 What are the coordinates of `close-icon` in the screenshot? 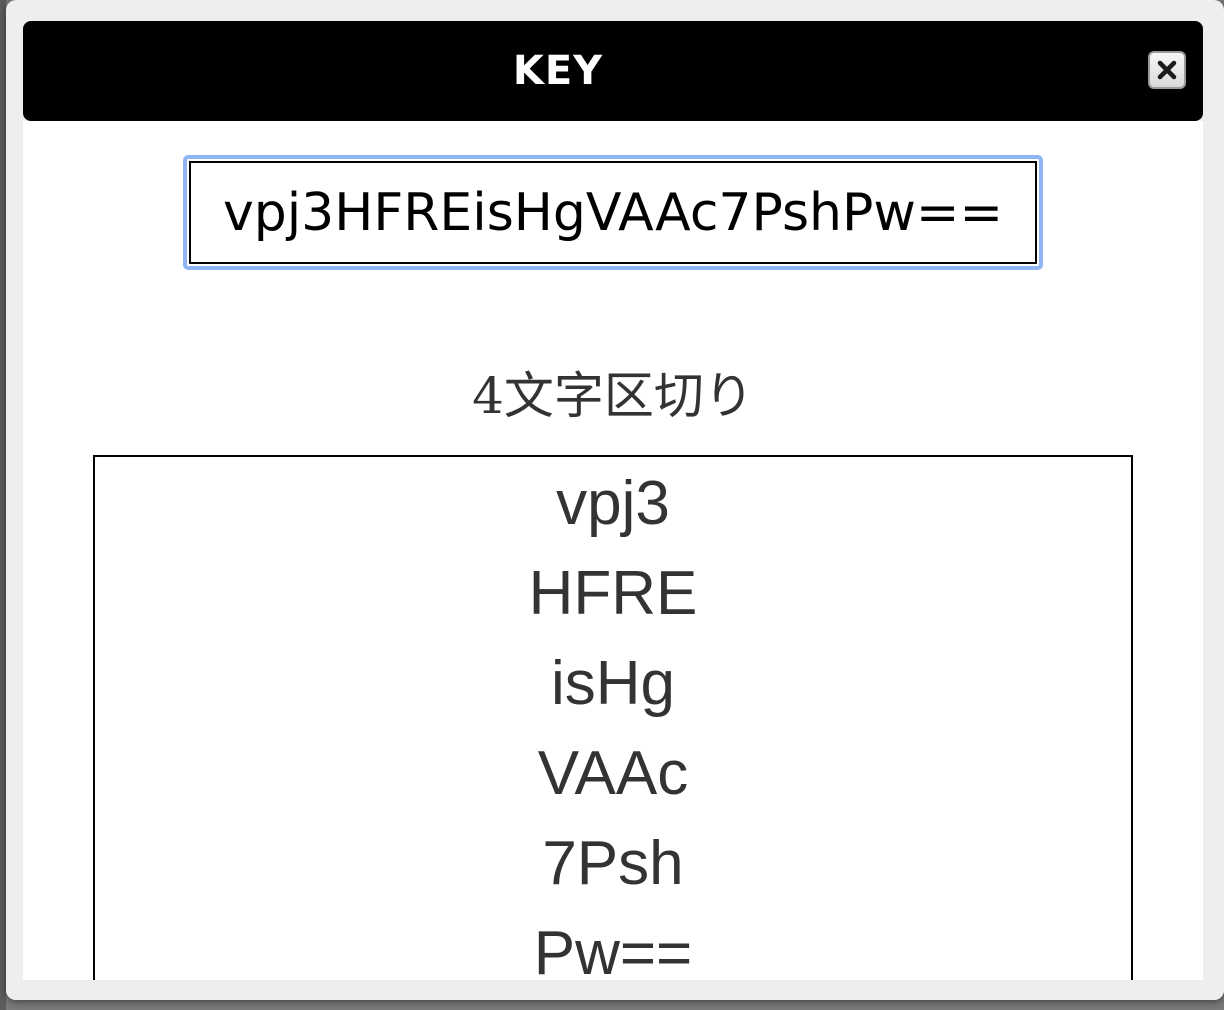 It's located at (1167, 70).